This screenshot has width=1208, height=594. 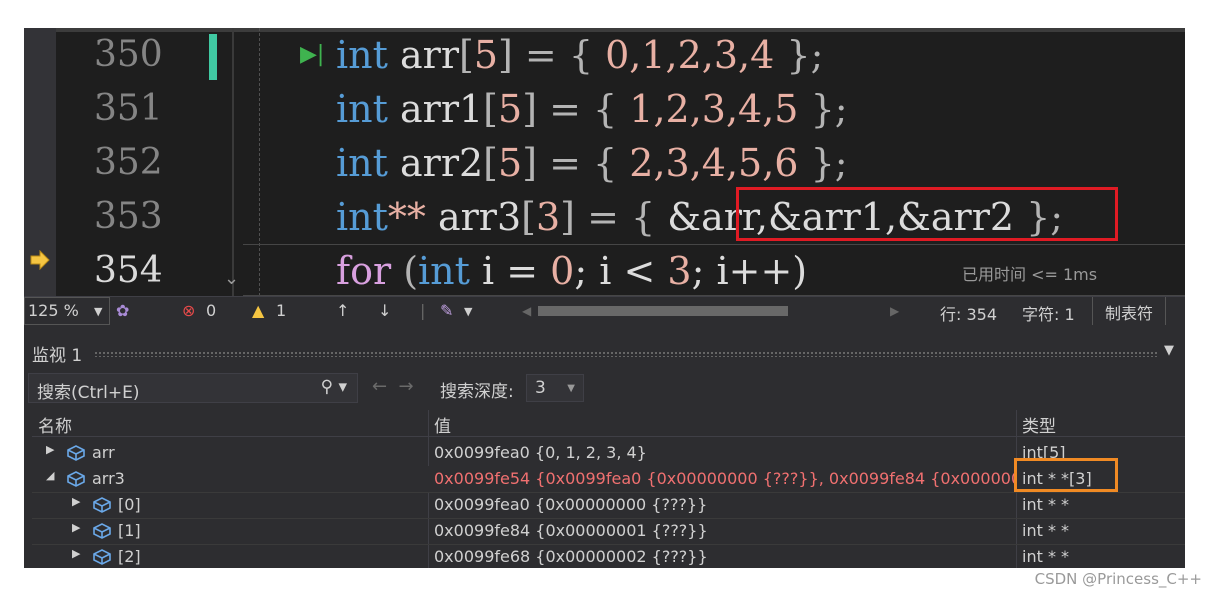 I want to click on code-line-352: int arr2[5] = { 2,3,4,5,6 };, so click(x=592, y=163).